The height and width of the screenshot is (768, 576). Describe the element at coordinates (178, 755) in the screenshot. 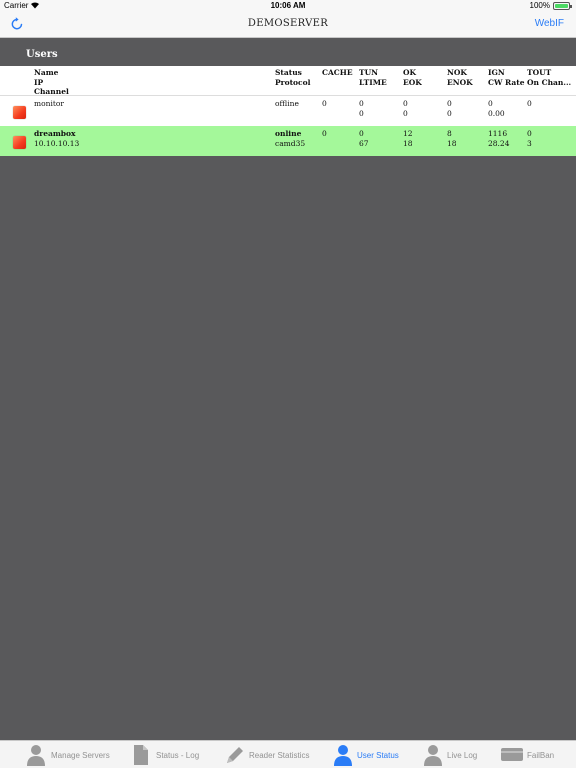

I see `tab-label: Status - Log` at that location.